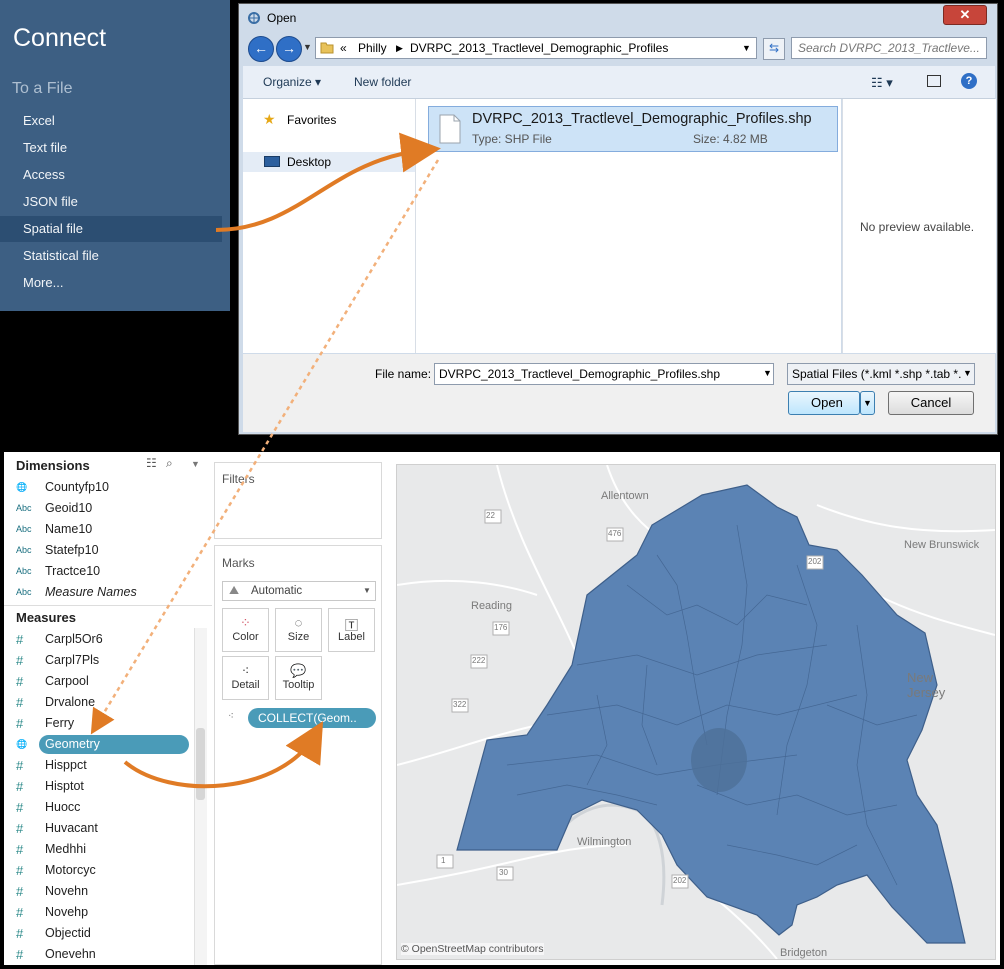  I want to click on filetype-select: Spatial Files (*.kml *.shp *.tab *., so click(881, 374).